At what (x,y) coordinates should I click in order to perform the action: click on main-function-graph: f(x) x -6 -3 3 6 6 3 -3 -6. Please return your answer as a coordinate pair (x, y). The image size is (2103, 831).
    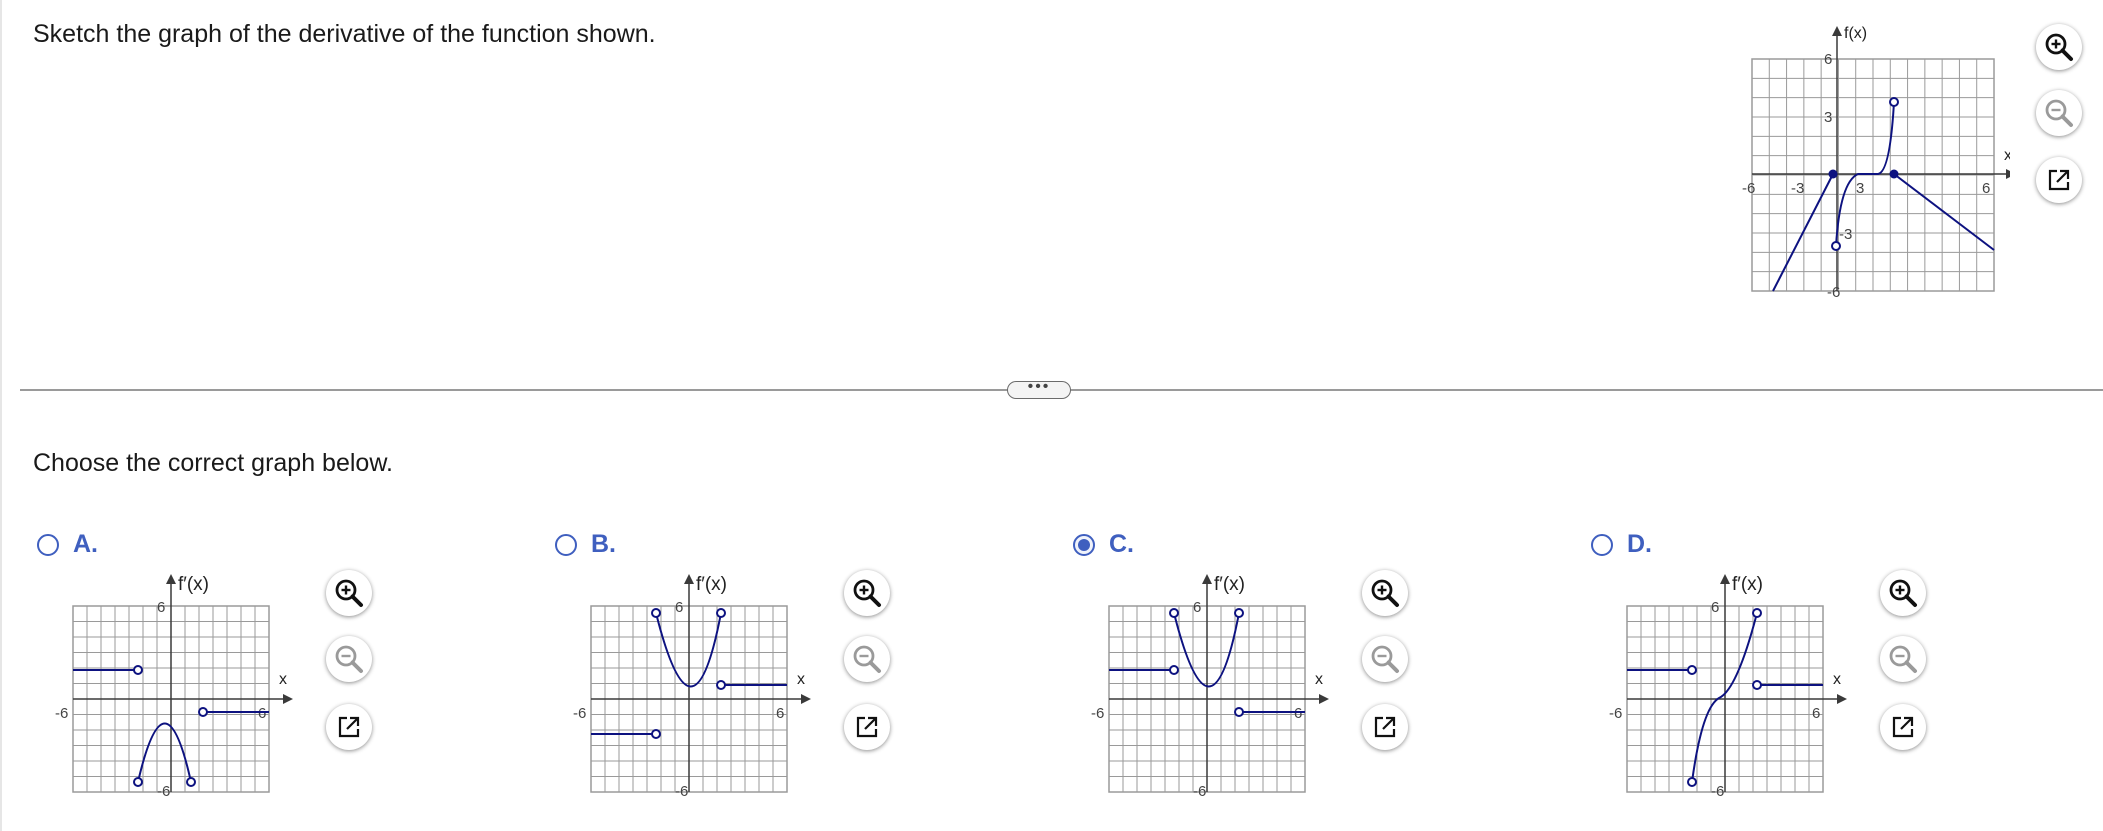
    Looking at the image, I should click on (1876, 163).